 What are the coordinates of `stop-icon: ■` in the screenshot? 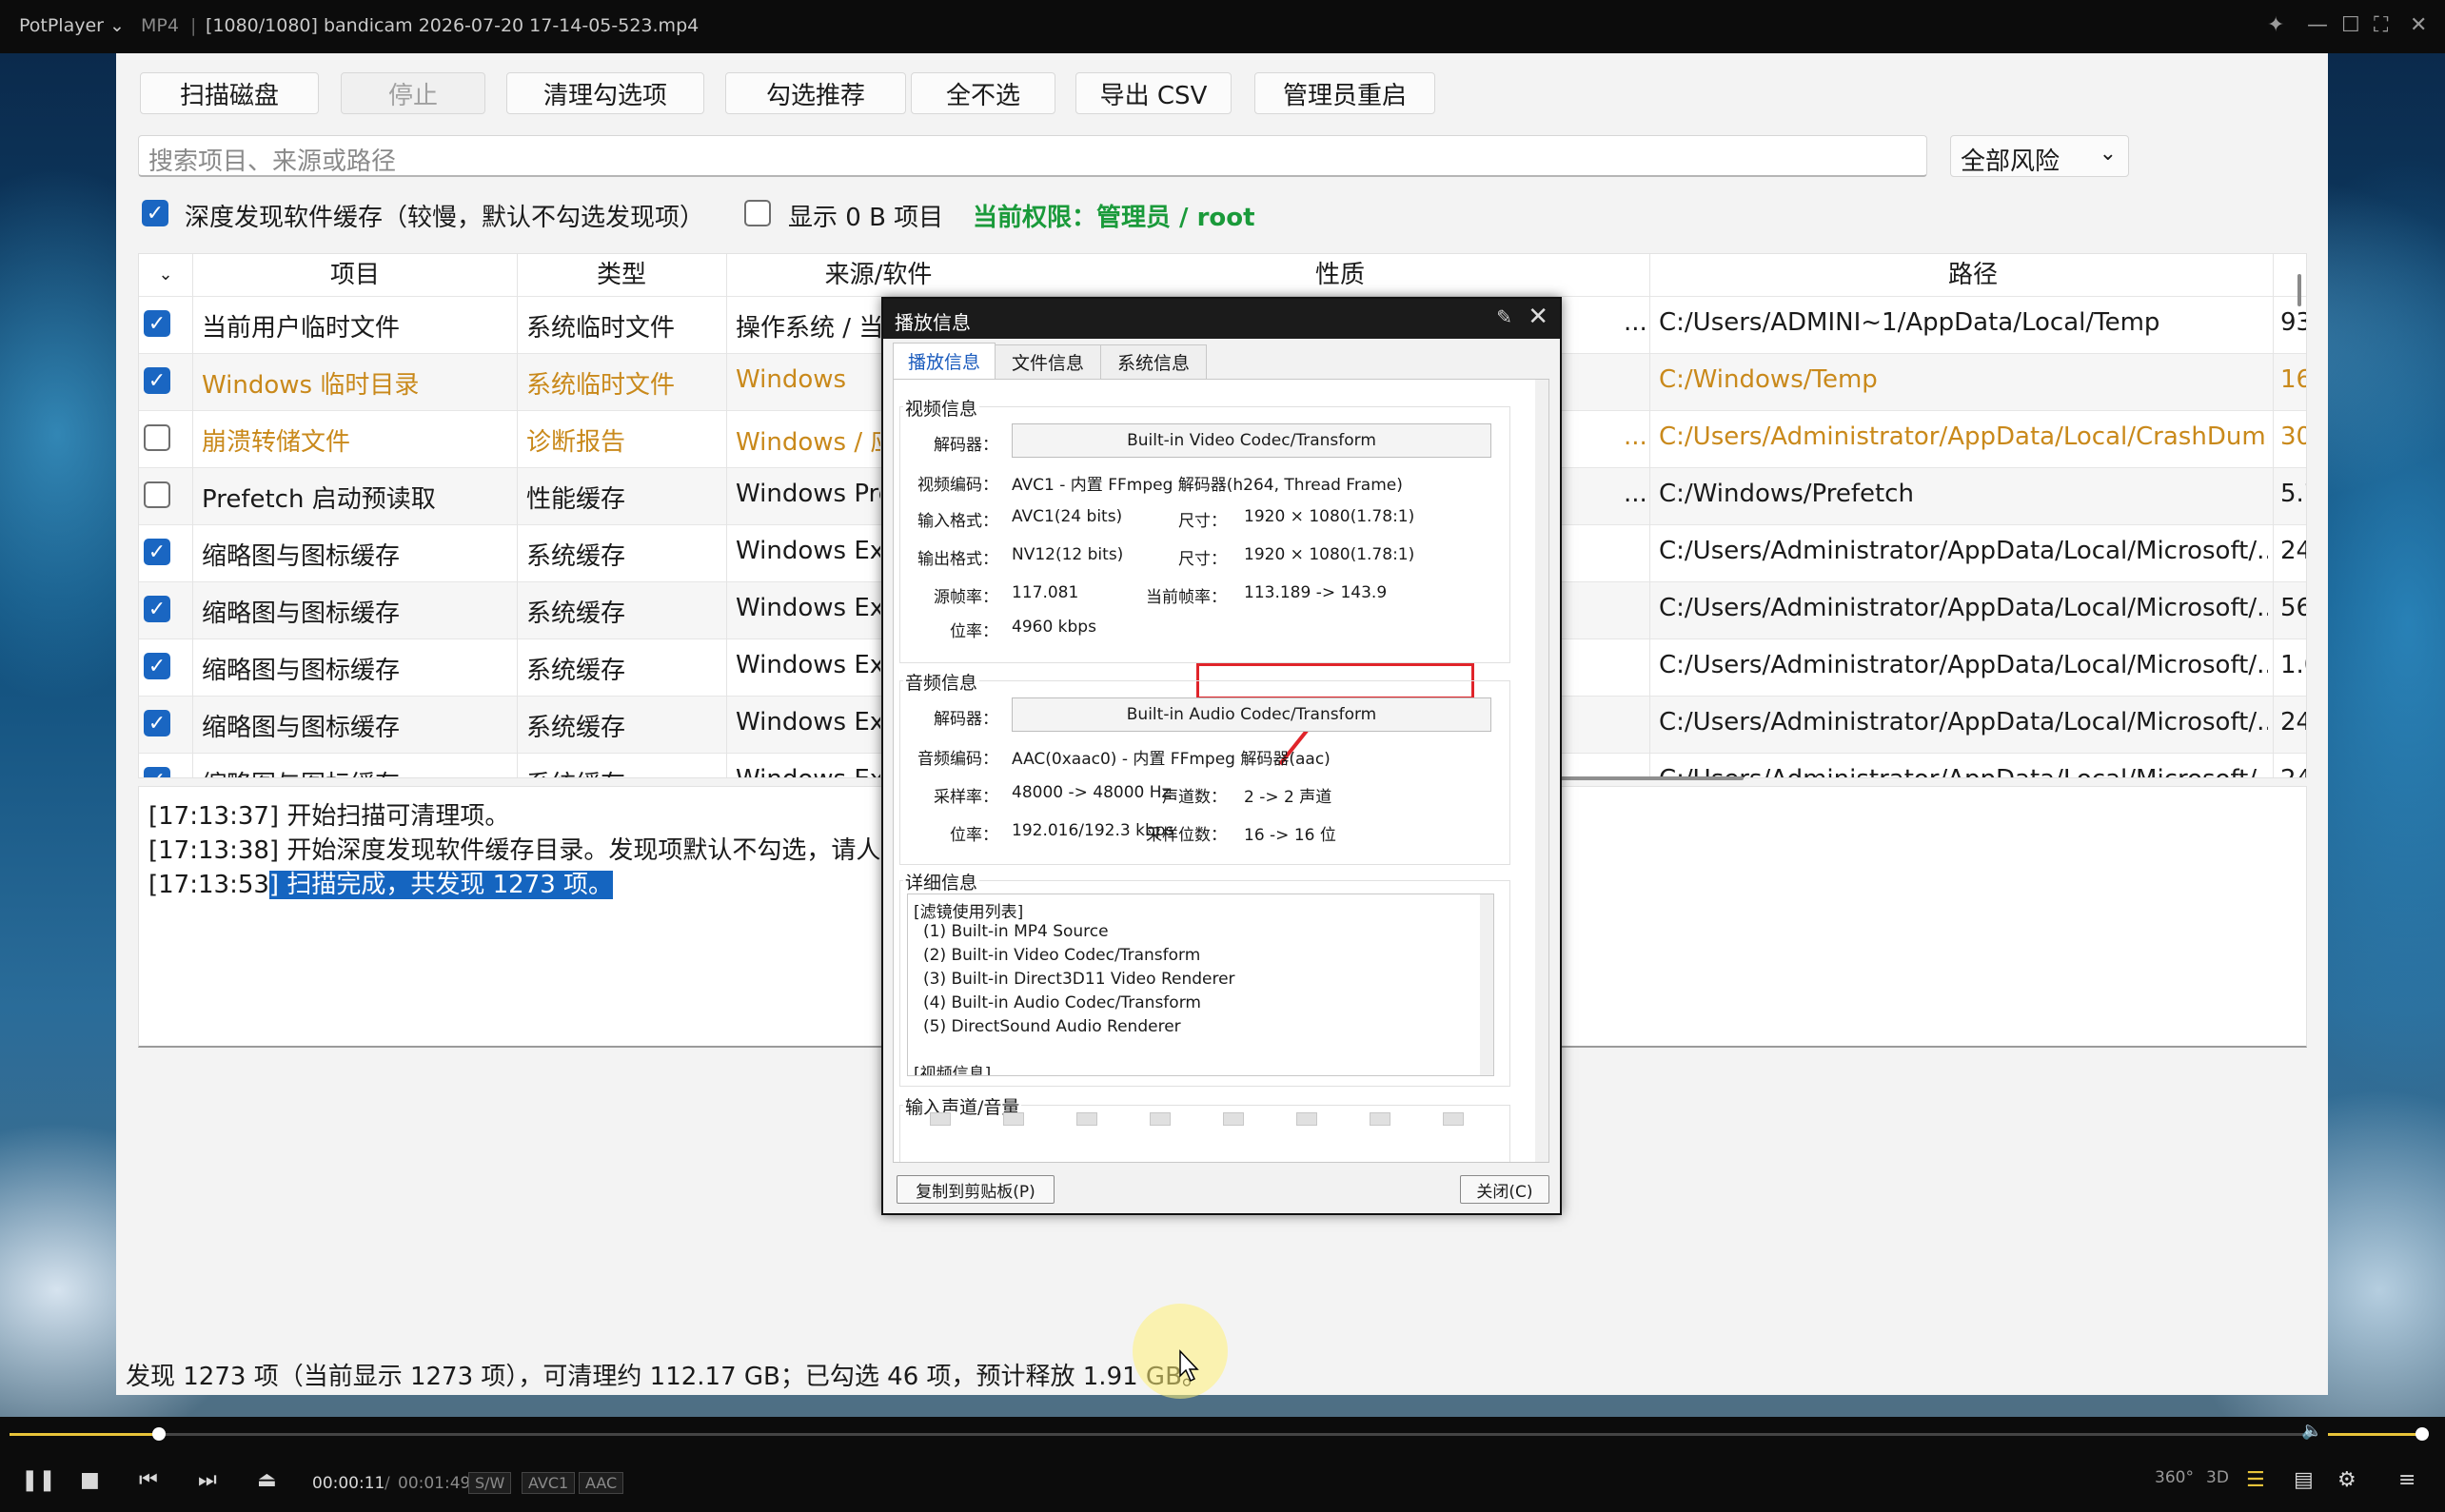 It's located at (90, 1480).